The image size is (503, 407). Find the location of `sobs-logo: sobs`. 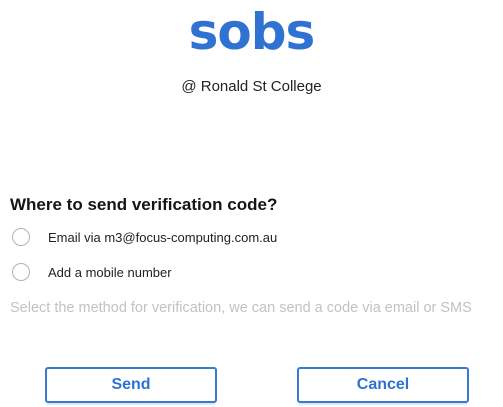

sobs-logo: sobs is located at coordinates (252, 32).